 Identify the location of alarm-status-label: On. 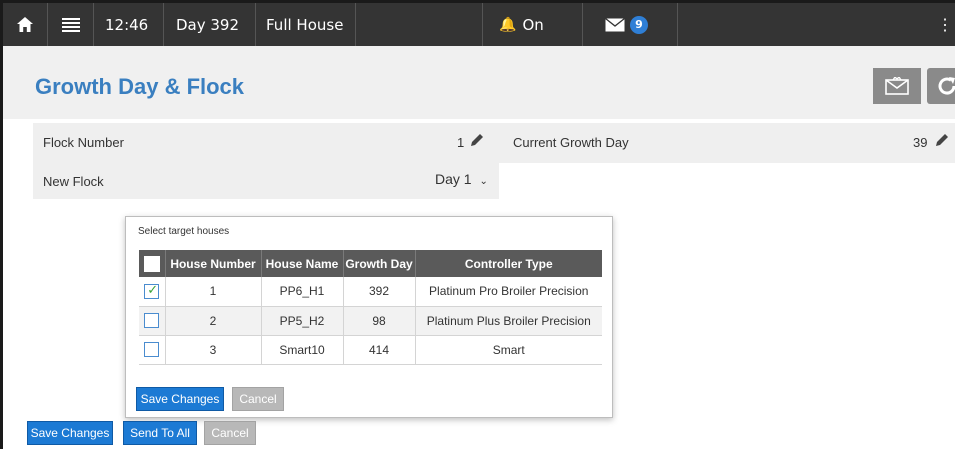
(533, 24).